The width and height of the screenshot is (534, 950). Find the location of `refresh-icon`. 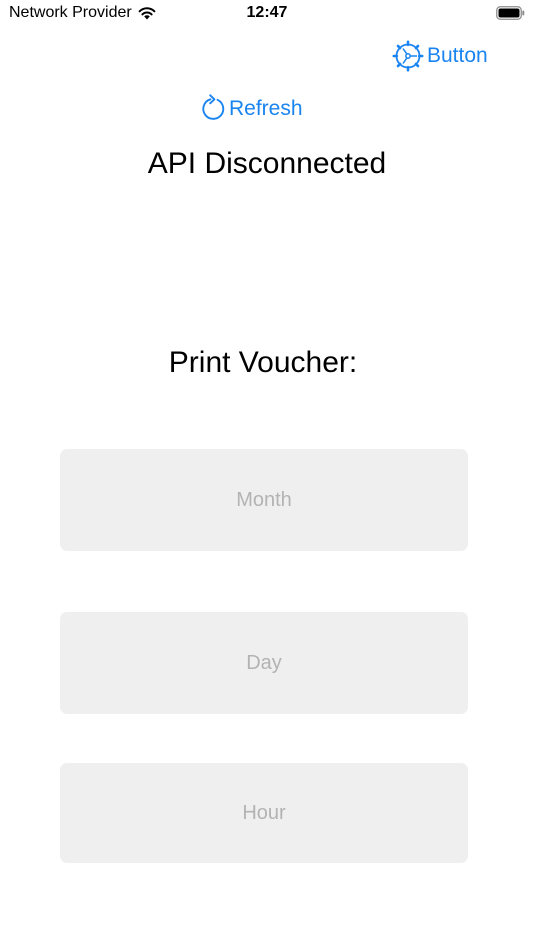

refresh-icon is located at coordinates (213, 107).